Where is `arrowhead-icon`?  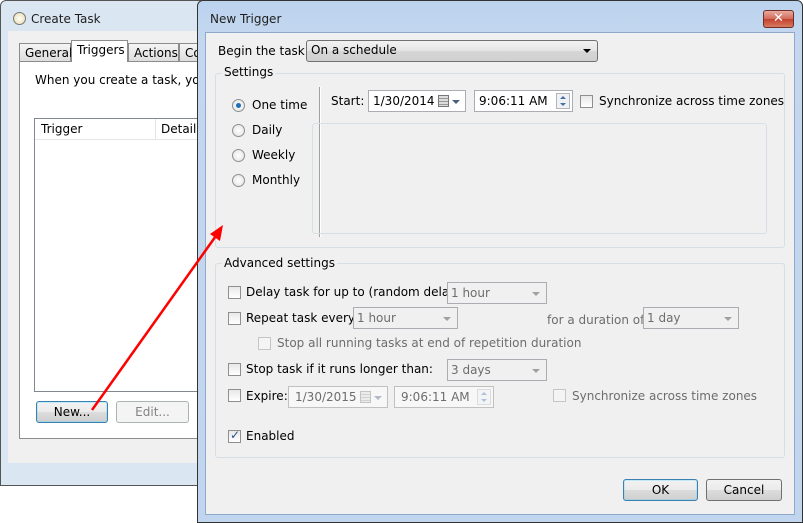
arrowhead-icon is located at coordinates (216, 233).